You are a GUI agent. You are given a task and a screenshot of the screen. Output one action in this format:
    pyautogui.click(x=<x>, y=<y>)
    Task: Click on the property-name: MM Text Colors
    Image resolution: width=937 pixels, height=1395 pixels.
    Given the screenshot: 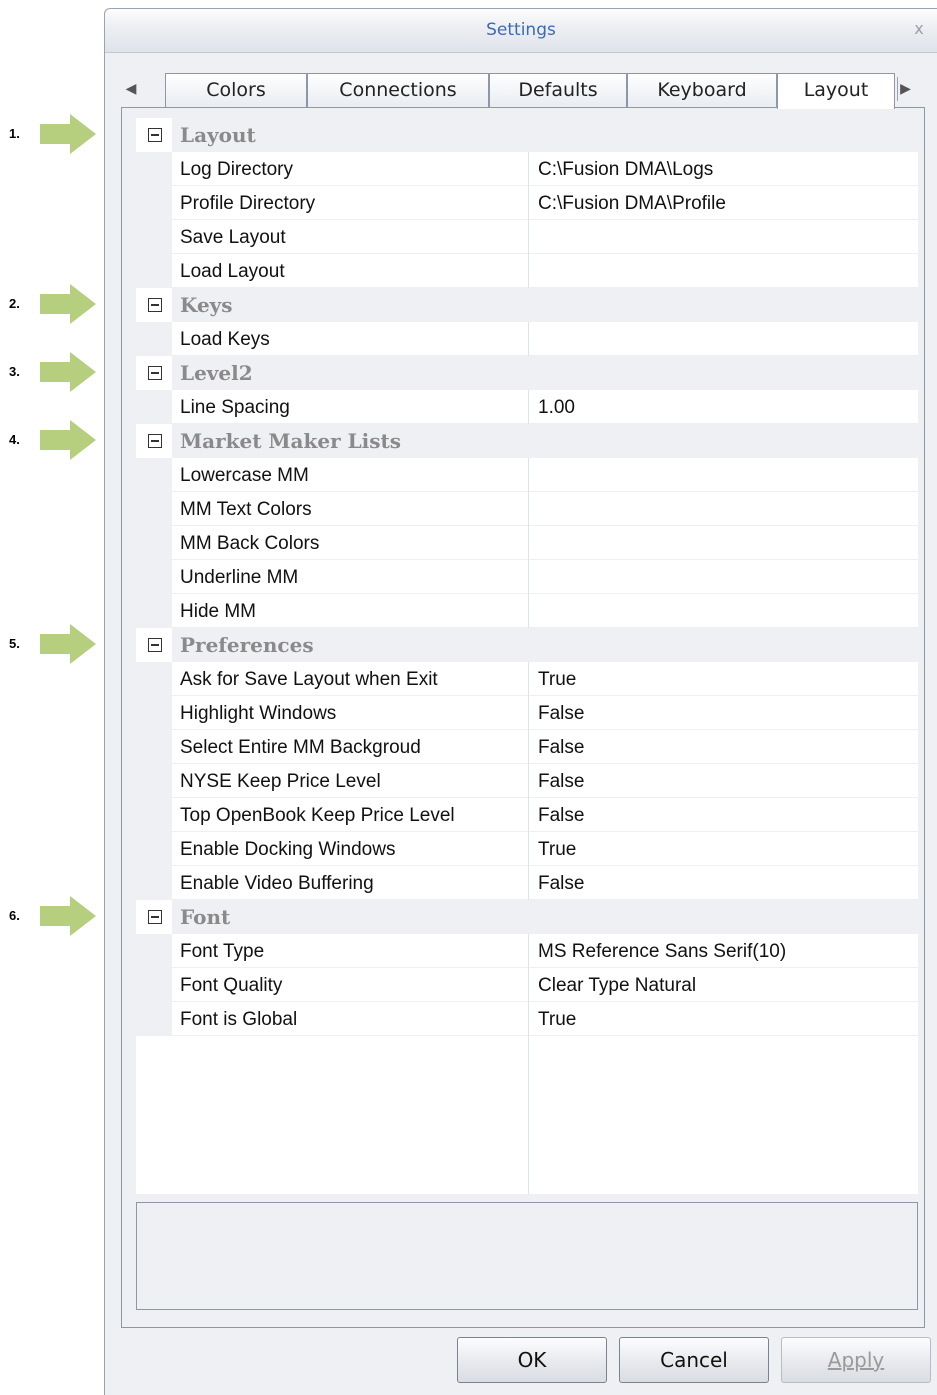 What is the action you would take?
    pyautogui.click(x=246, y=509)
    